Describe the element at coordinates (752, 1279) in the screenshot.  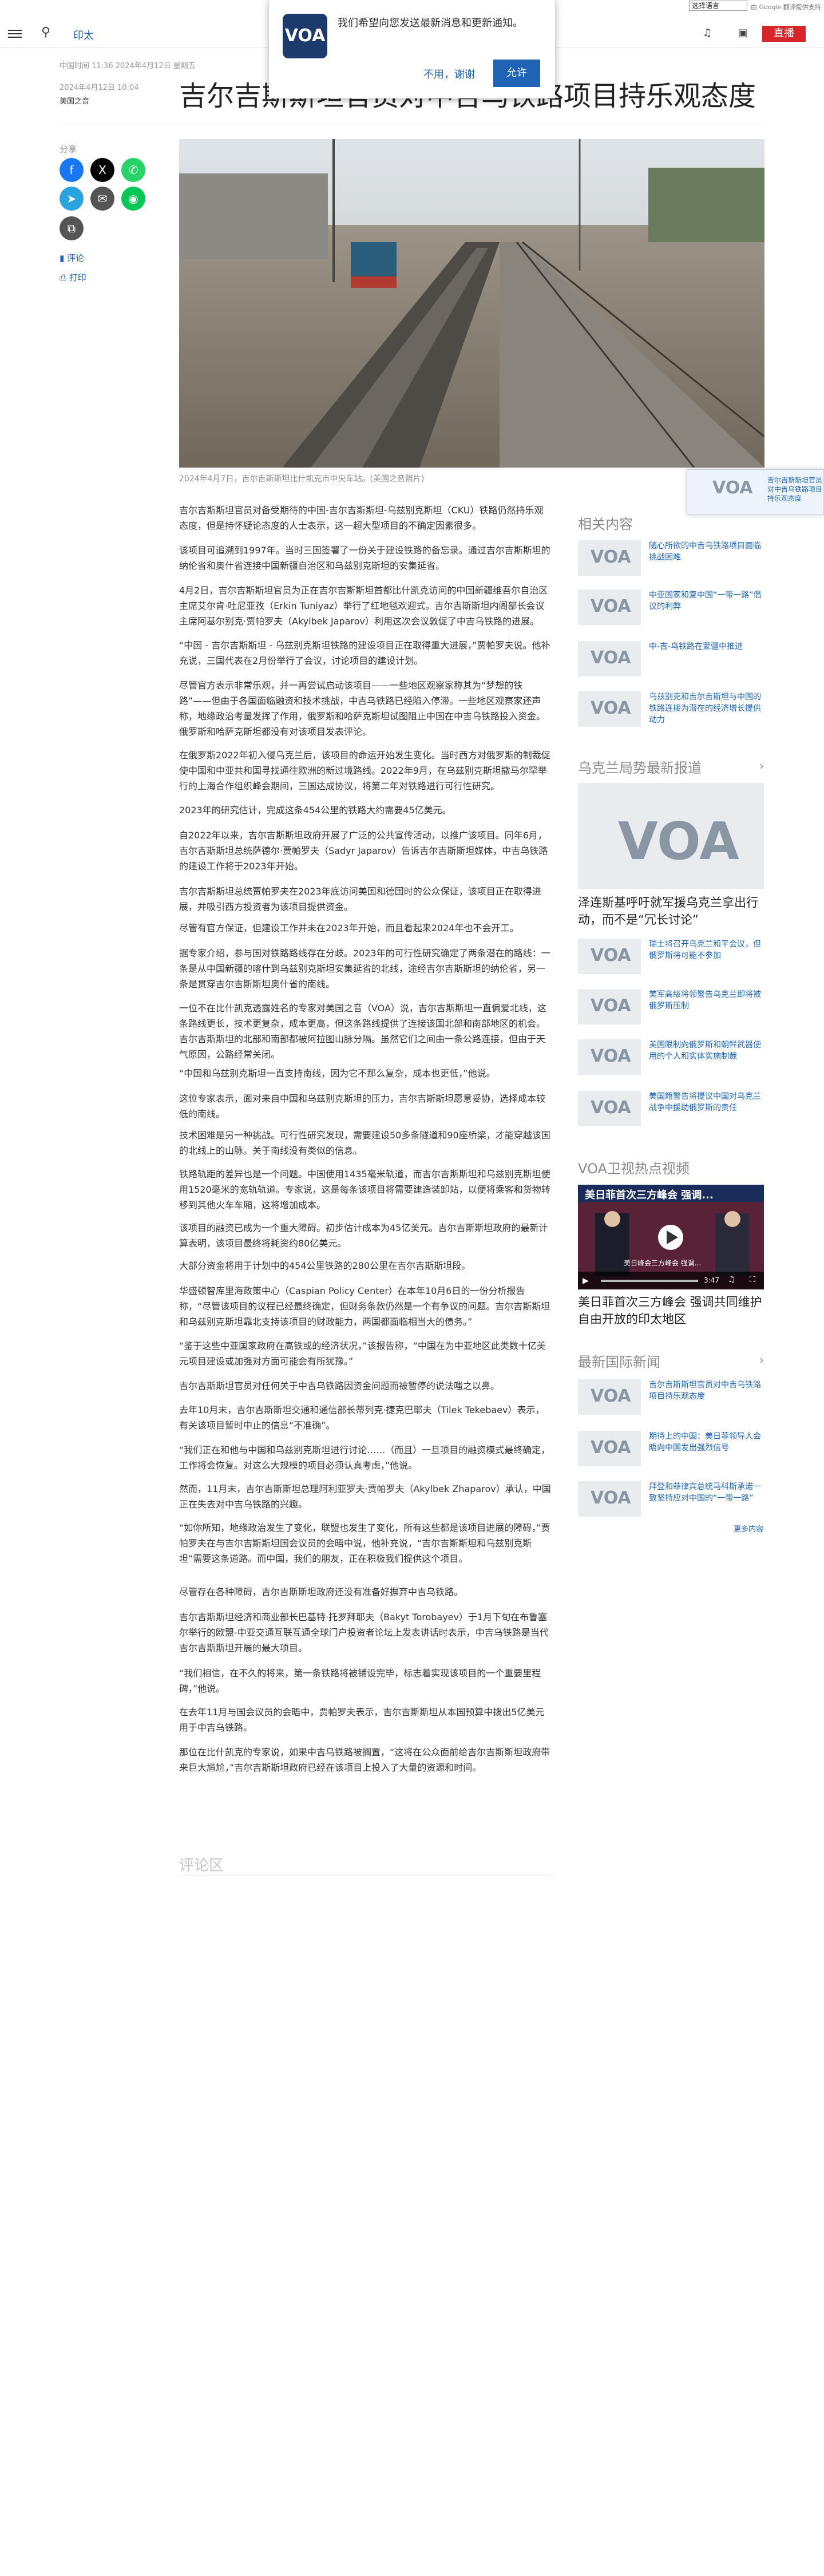
I see `fullscreen-icon: ⛶` at that location.